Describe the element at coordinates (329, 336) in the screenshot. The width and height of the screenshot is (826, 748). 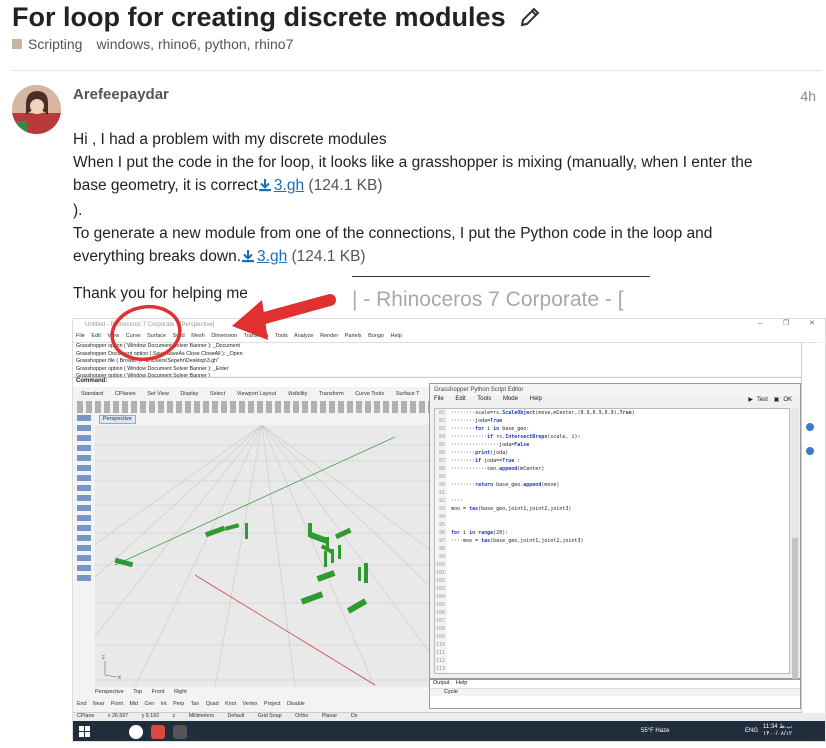
I see `menu-item: Render` at that location.